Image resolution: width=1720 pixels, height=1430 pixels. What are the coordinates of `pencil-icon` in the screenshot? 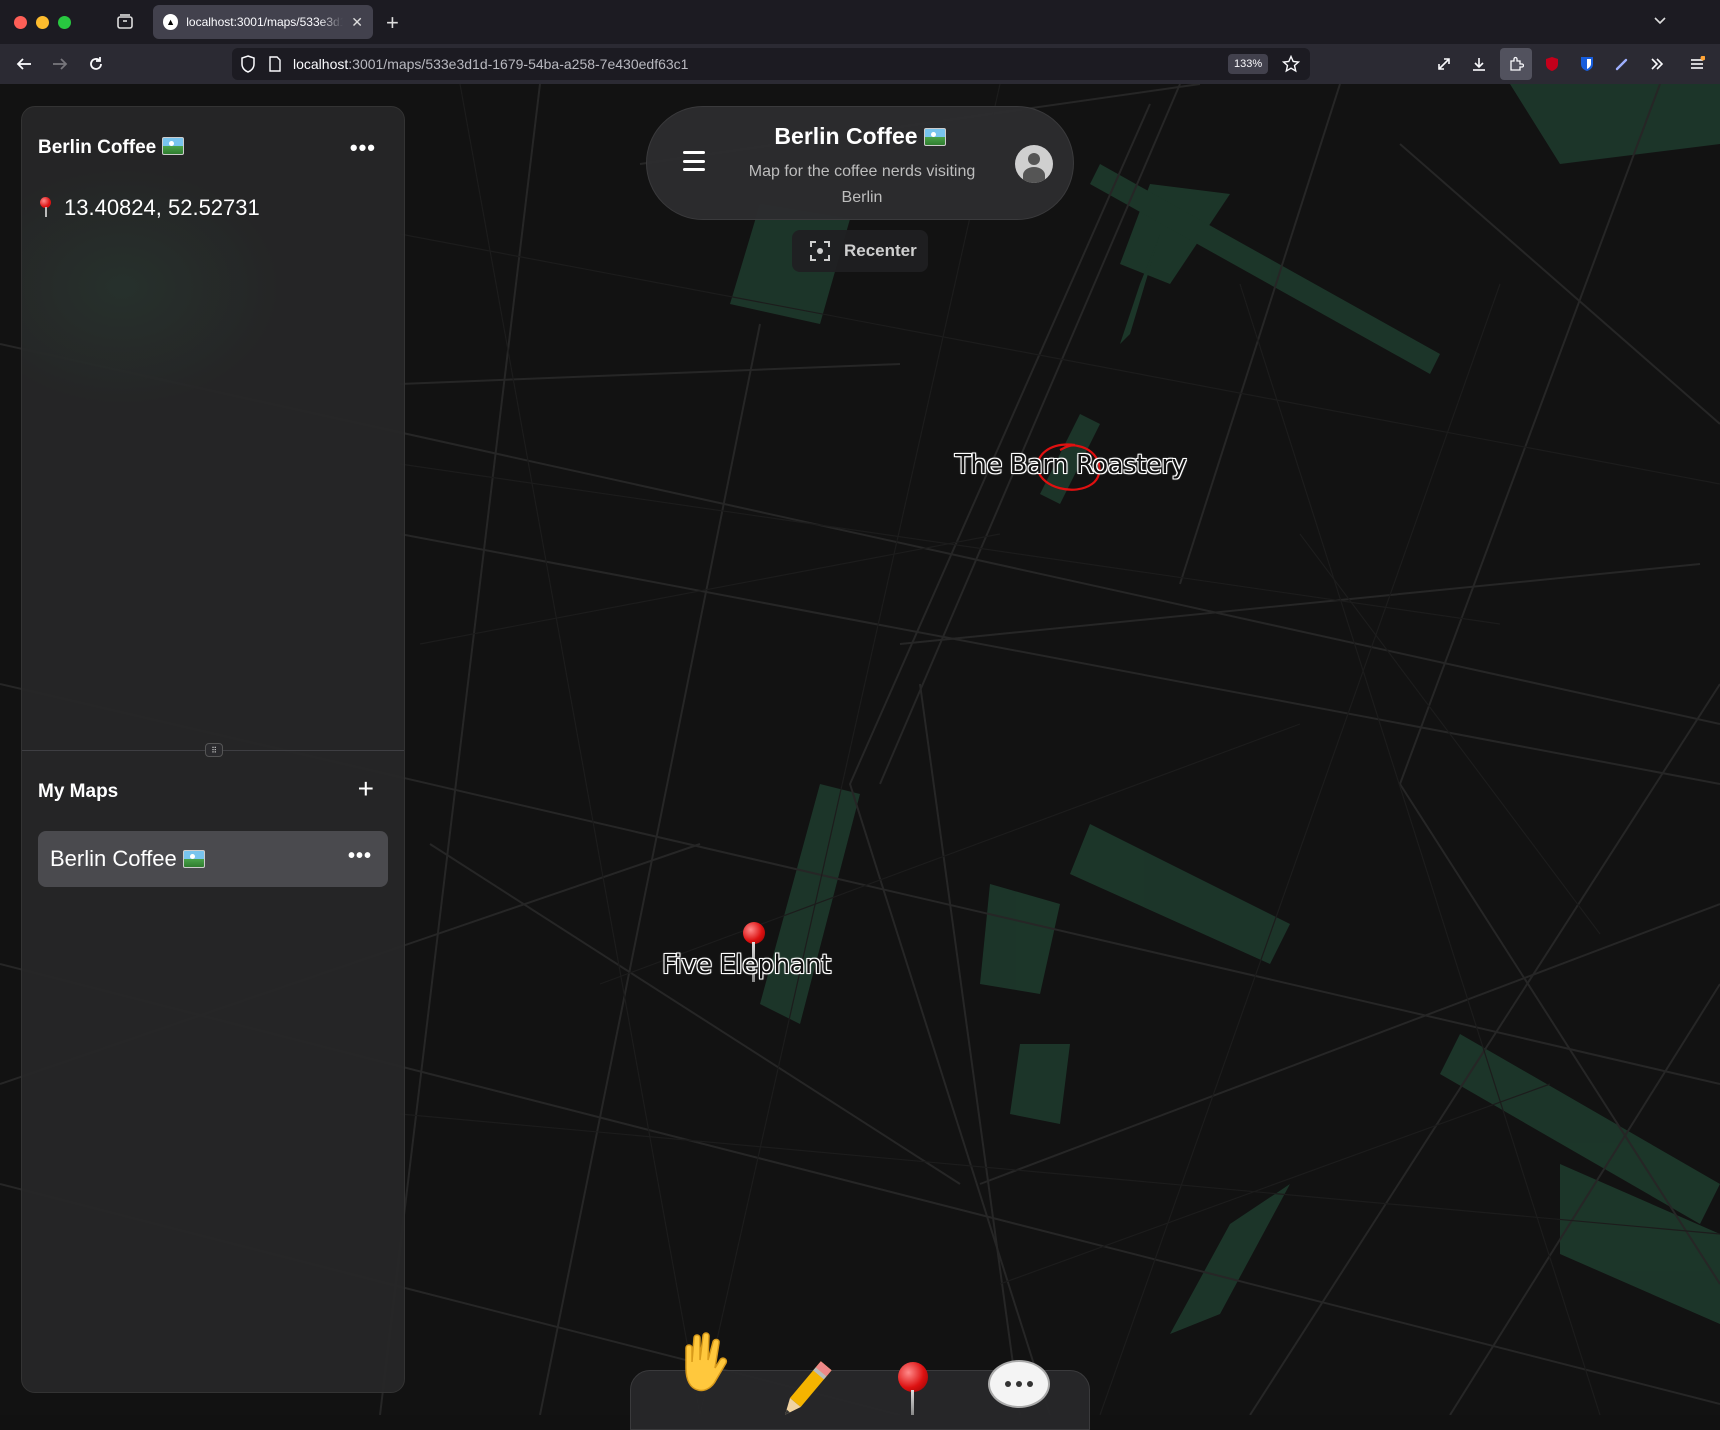 It's located at (805, 1385).